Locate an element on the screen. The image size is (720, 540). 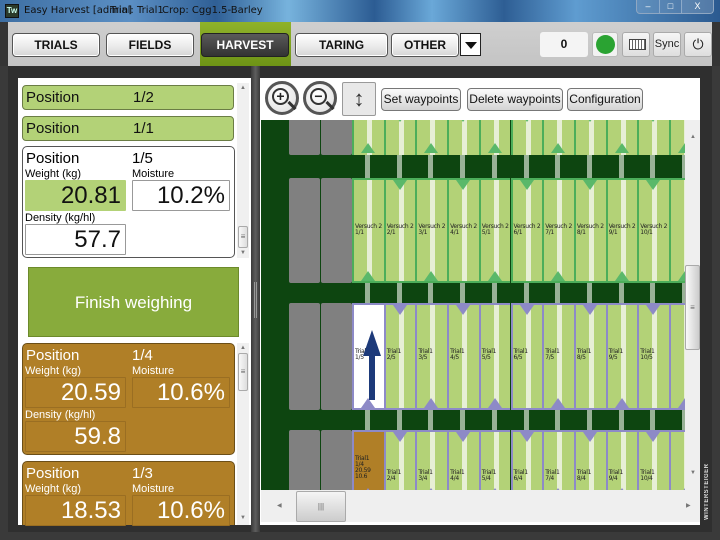
finish-weighing-button: Finish weighing is located at coordinates (133, 302).